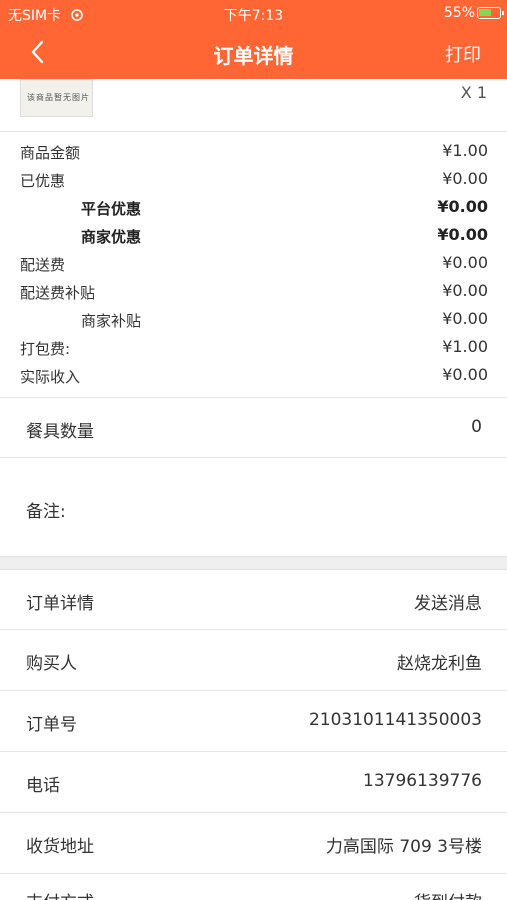 This screenshot has height=900, width=507. What do you see at coordinates (60, 432) in the screenshot?
I see `tableware-label: 餐具数量` at bounding box center [60, 432].